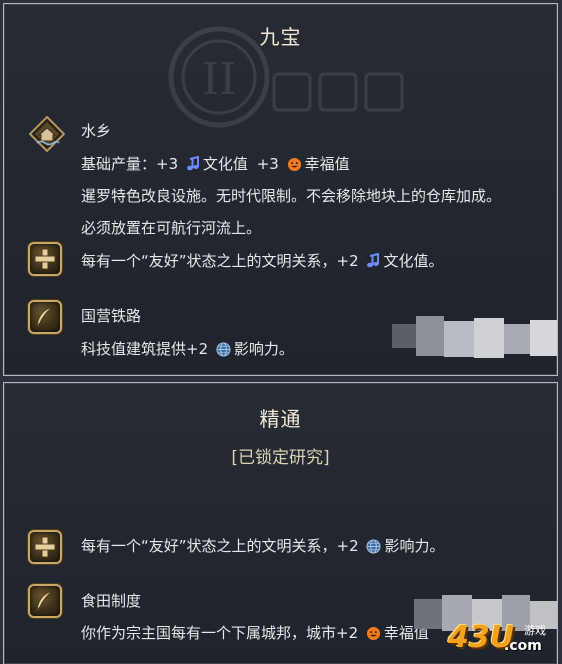 The width and height of the screenshot is (562, 664). Describe the element at coordinates (280, 37) in the screenshot. I see `panel-title: 九宝` at that location.